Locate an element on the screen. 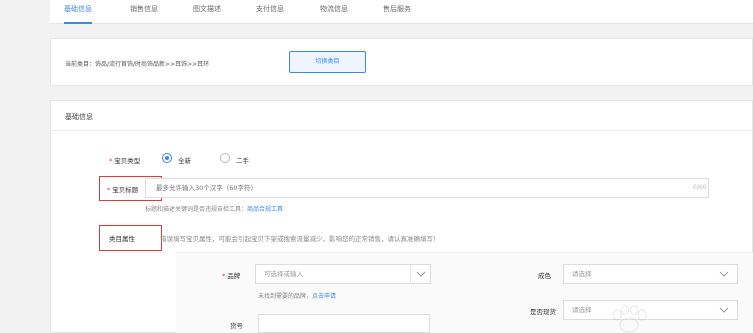  brand-hint: 未找到需要的品牌，点击申请 is located at coordinates (297, 295).